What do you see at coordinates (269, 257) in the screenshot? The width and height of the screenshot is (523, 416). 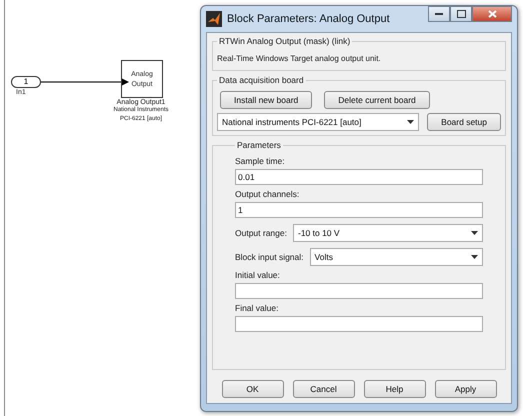 I see `field-label: Block input signal:` at bounding box center [269, 257].